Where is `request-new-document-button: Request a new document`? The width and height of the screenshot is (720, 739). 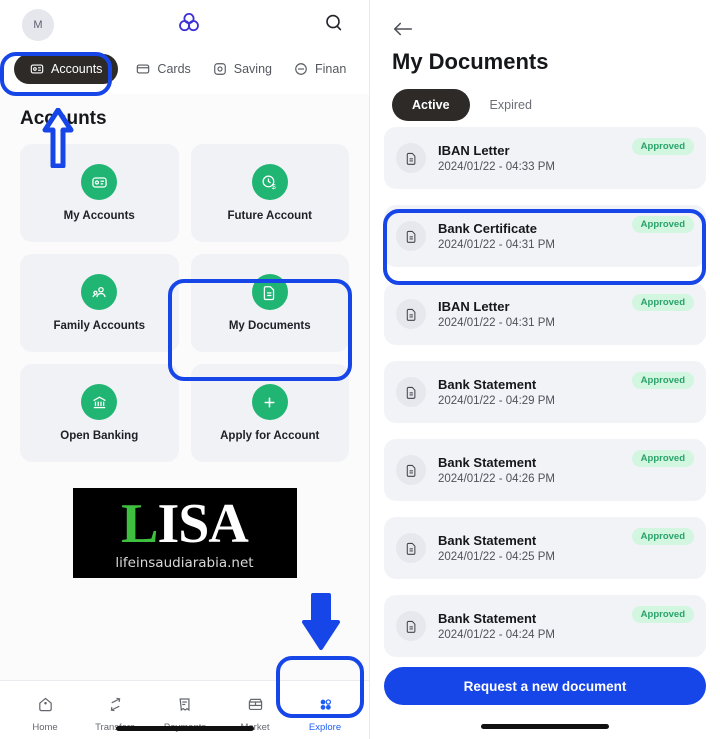 request-new-document-button: Request a new document is located at coordinates (545, 686).